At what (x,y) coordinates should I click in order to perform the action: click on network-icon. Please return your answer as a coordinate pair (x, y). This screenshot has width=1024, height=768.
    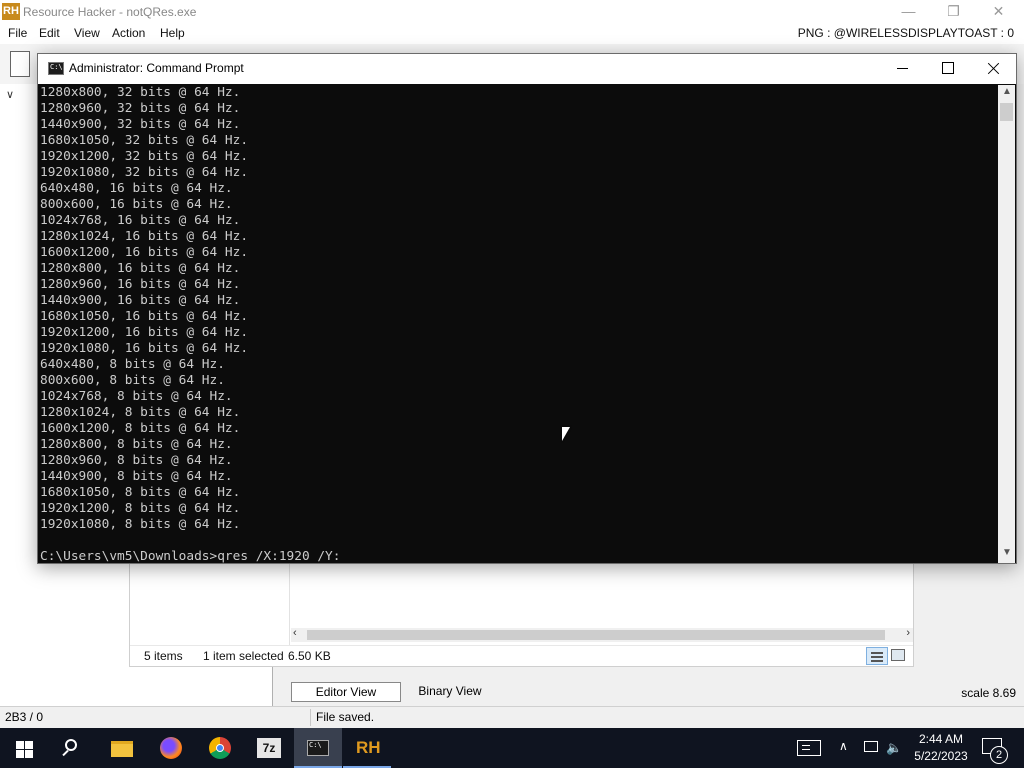
    Looking at the image, I should click on (871, 746).